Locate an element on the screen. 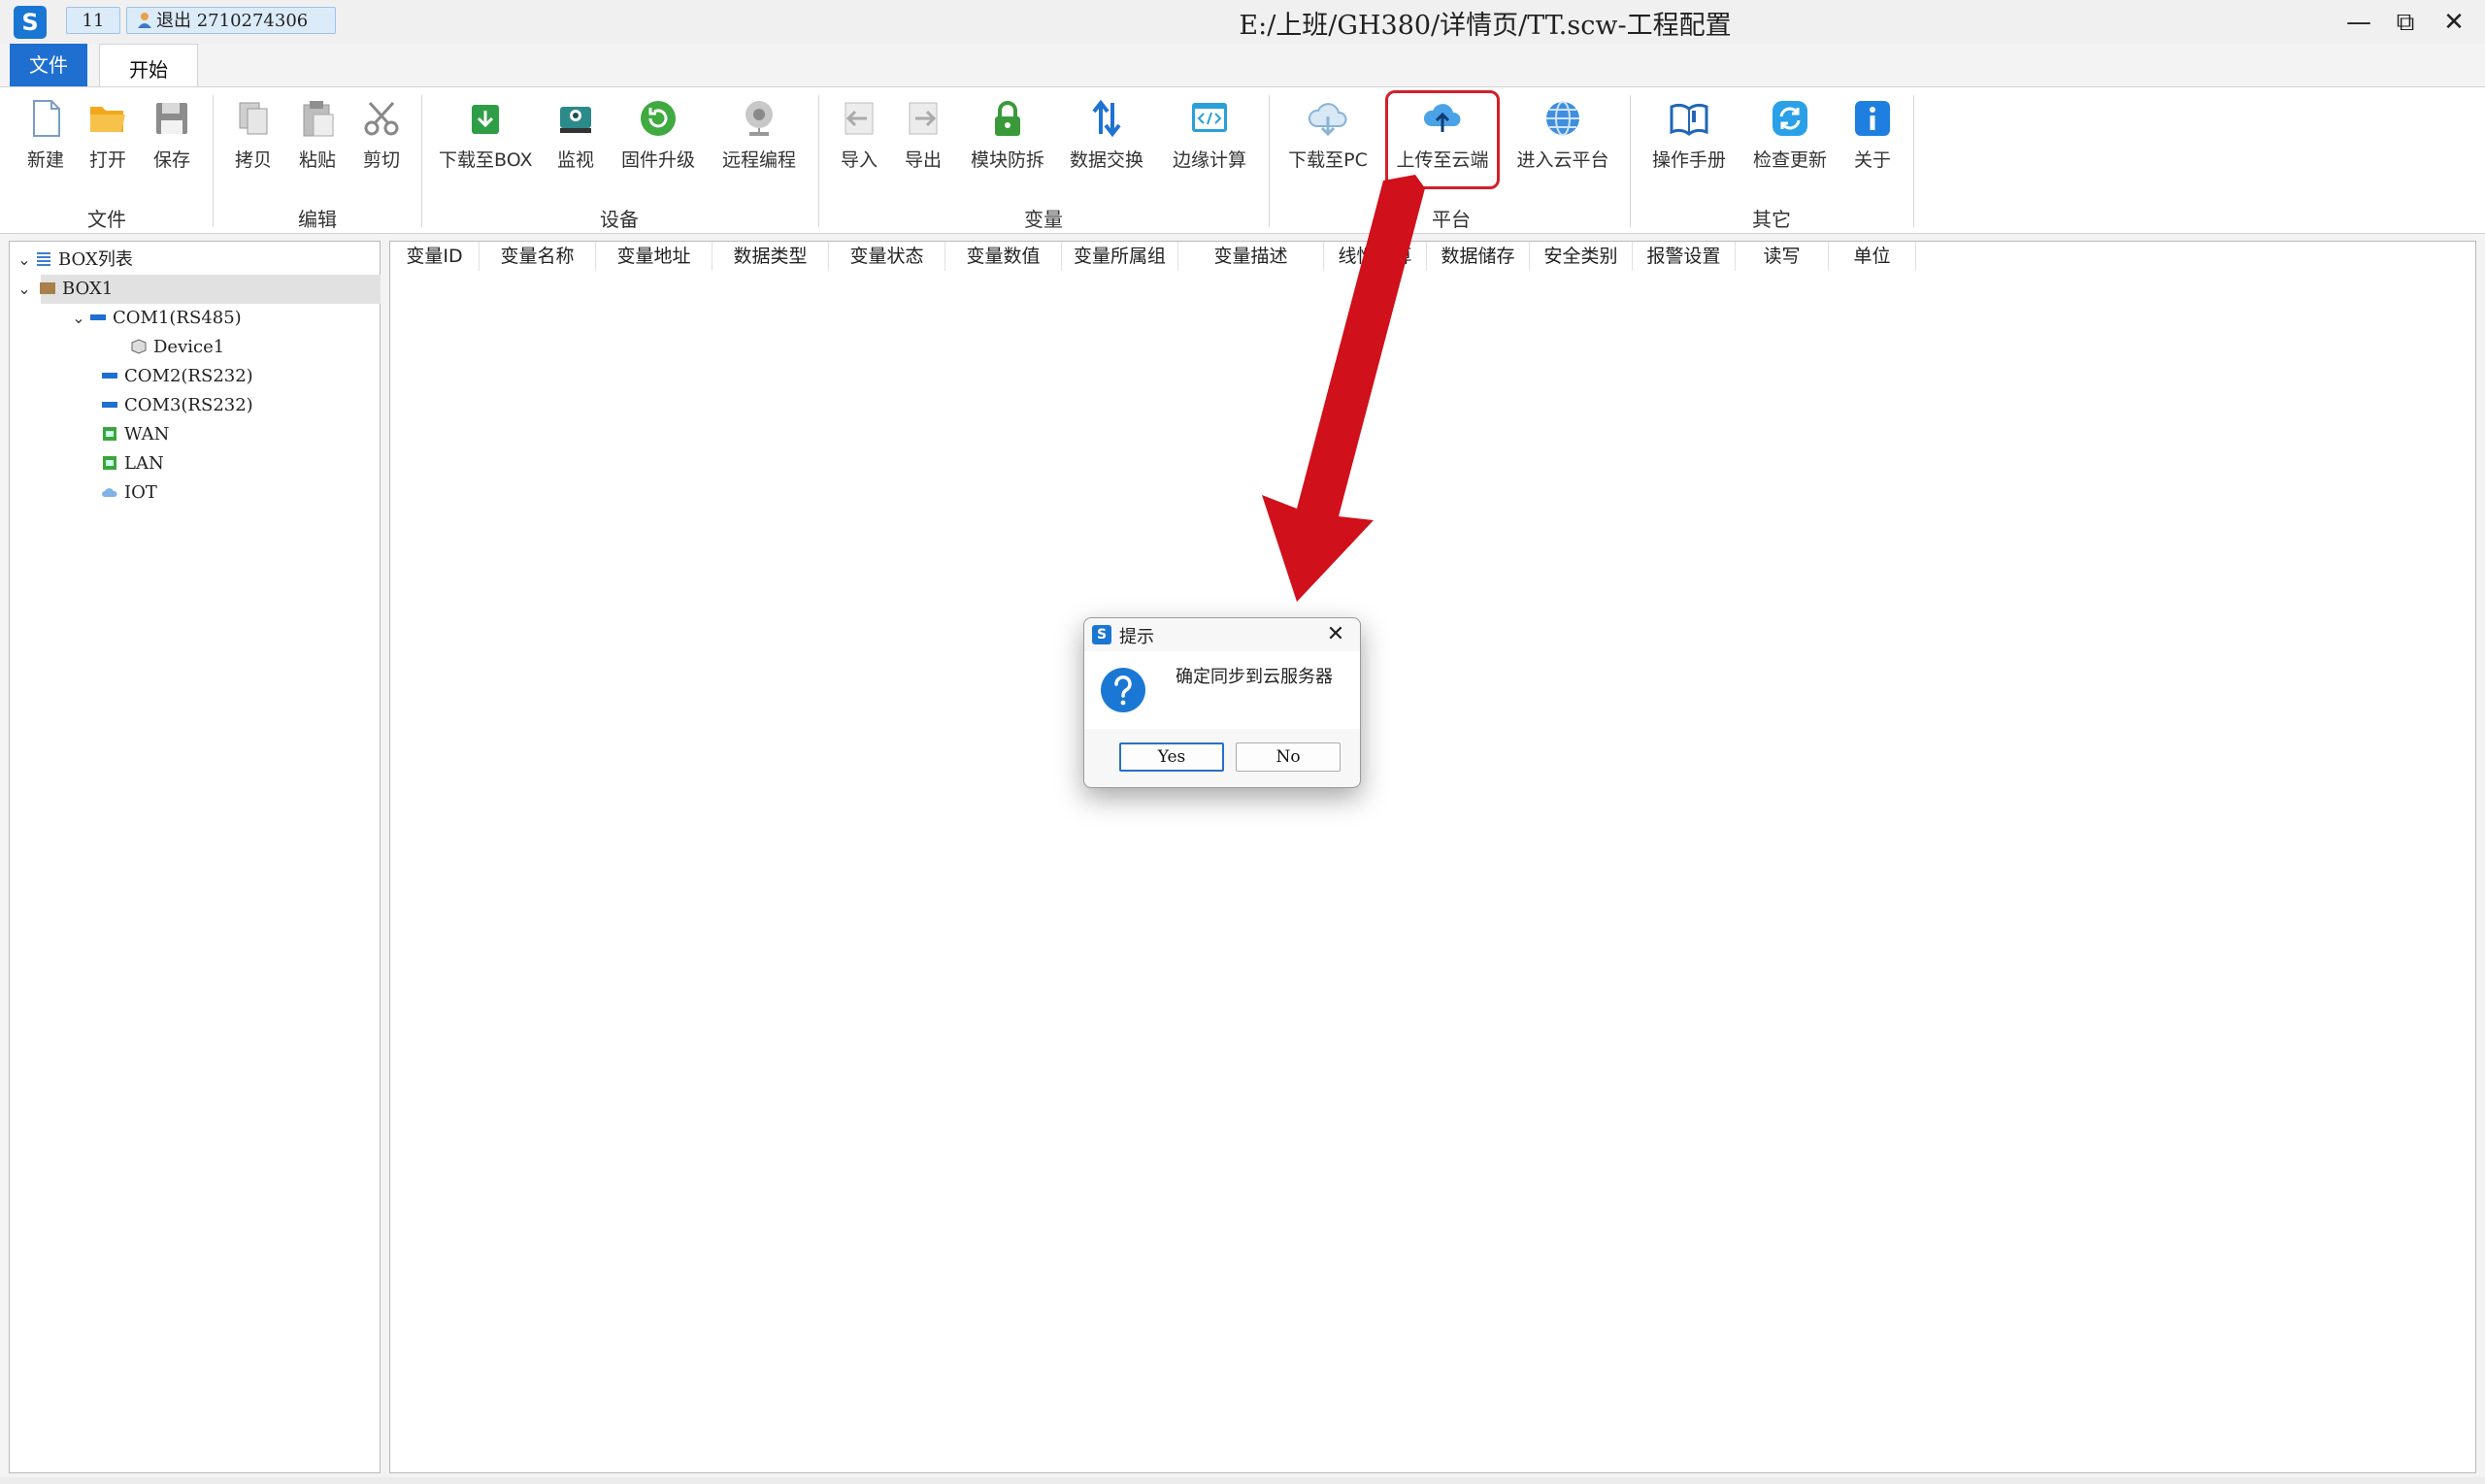  dialog-close-button: ✕ is located at coordinates (1335, 634).